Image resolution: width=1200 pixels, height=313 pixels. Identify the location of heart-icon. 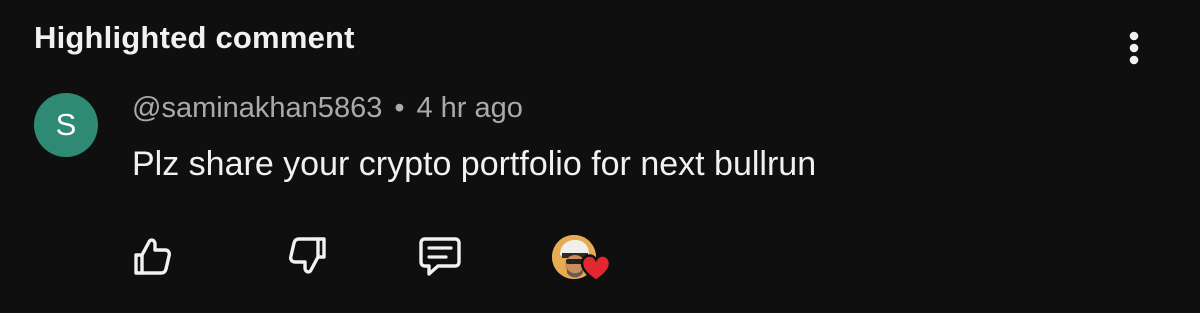
(596, 268).